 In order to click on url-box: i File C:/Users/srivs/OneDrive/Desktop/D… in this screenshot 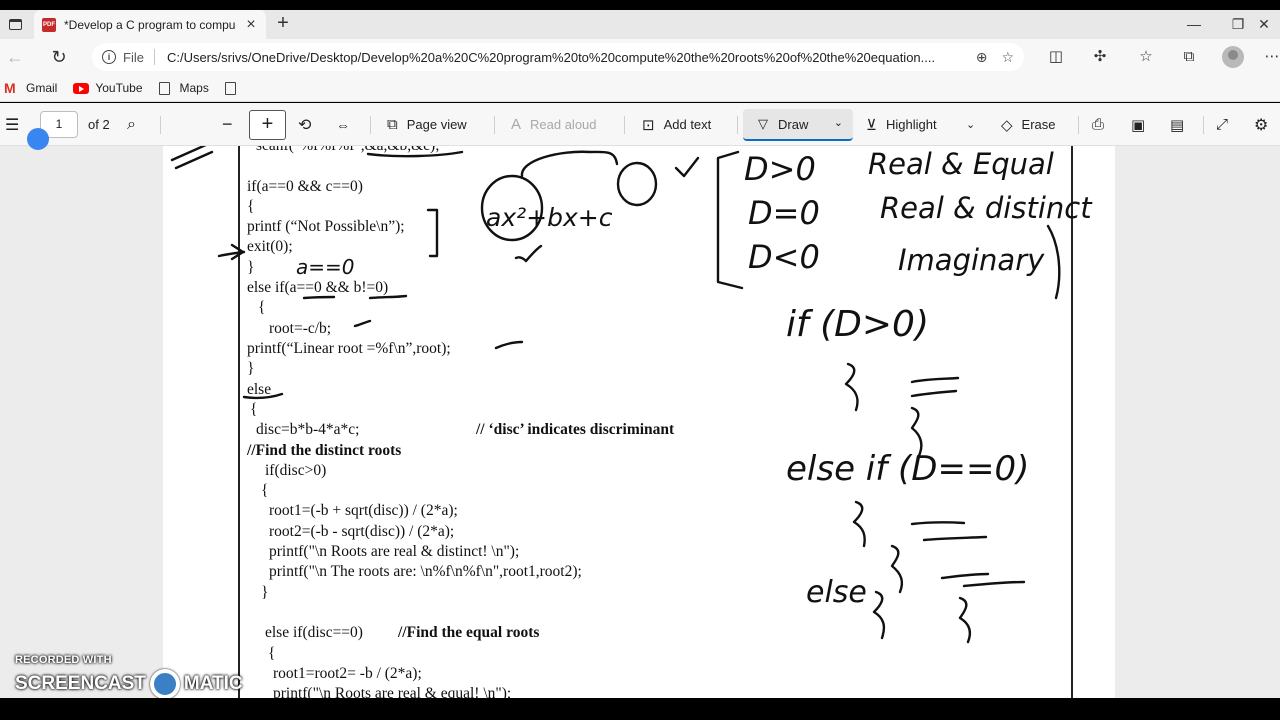, I will do `click(558, 57)`.